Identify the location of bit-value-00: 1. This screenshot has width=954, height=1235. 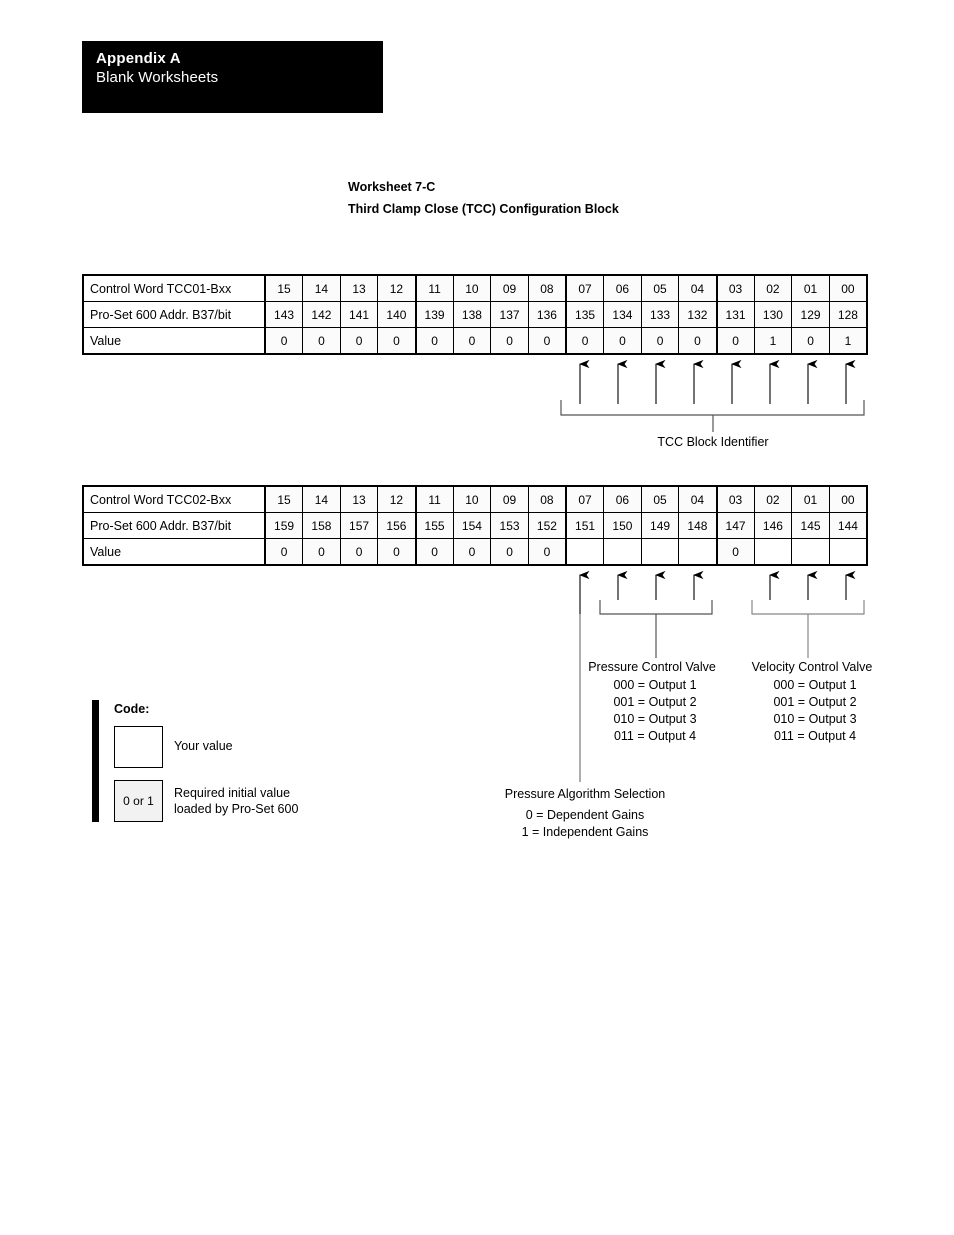
(848, 341).